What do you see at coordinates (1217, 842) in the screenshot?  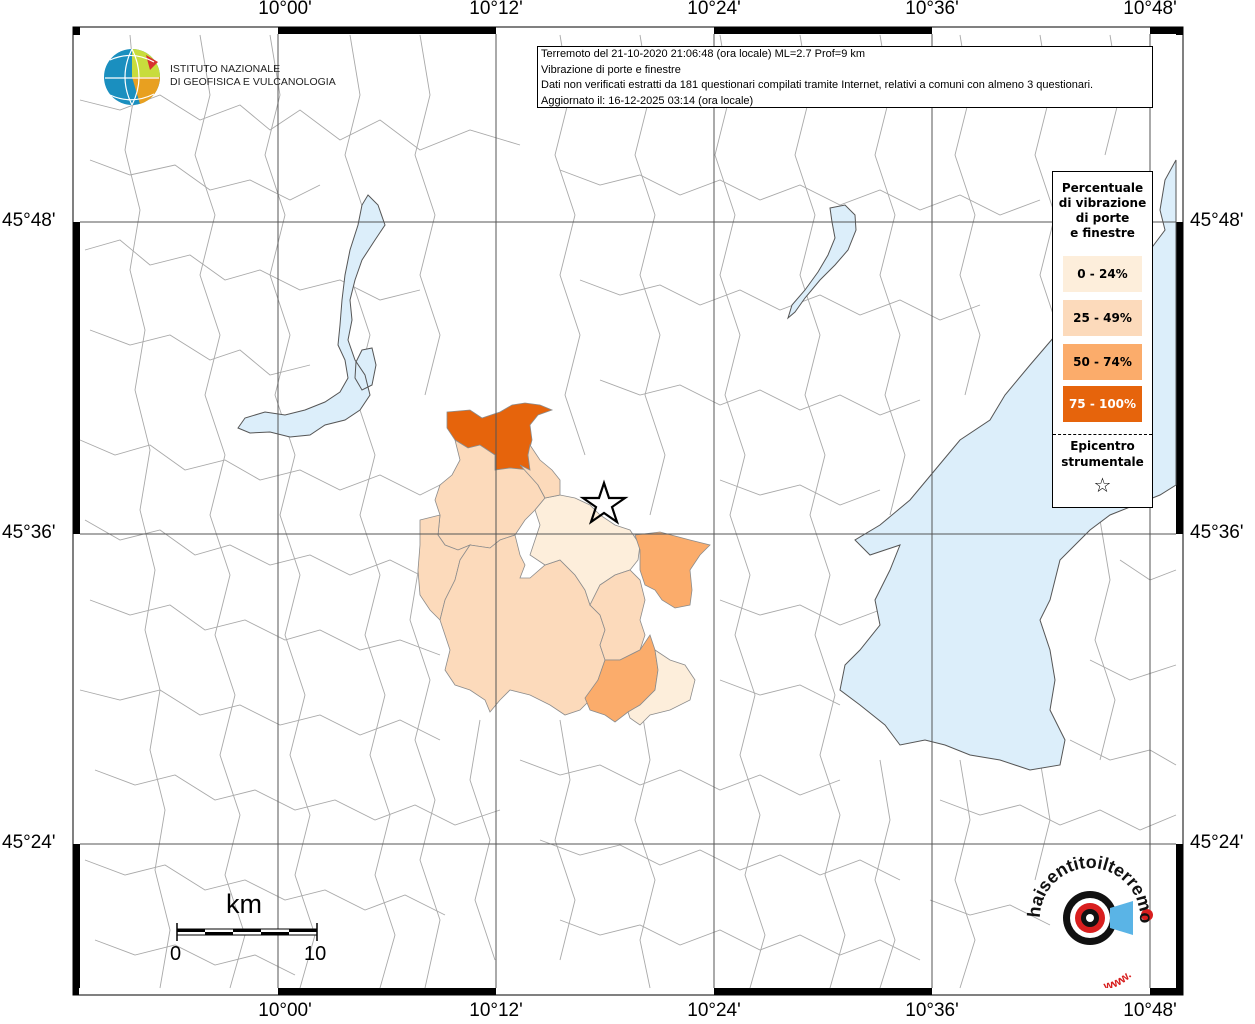 I see `lat-label-right-3: 45°24'` at bounding box center [1217, 842].